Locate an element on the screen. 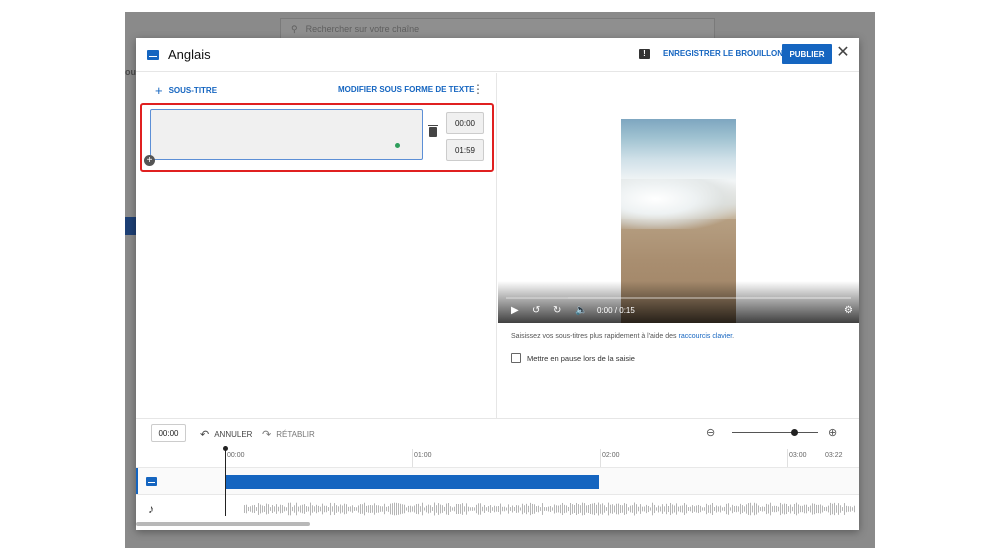 This screenshot has width=1000, height=560. timeline-scrollbar is located at coordinates (223, 524).